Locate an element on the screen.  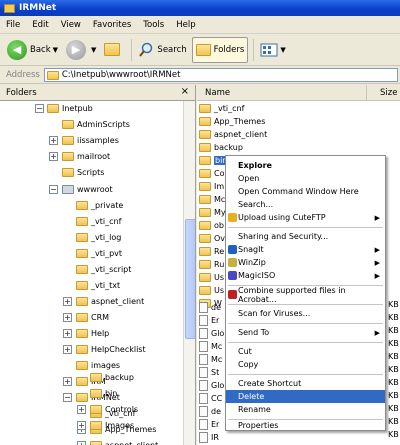
up-button is located at coordinates (113, 50).